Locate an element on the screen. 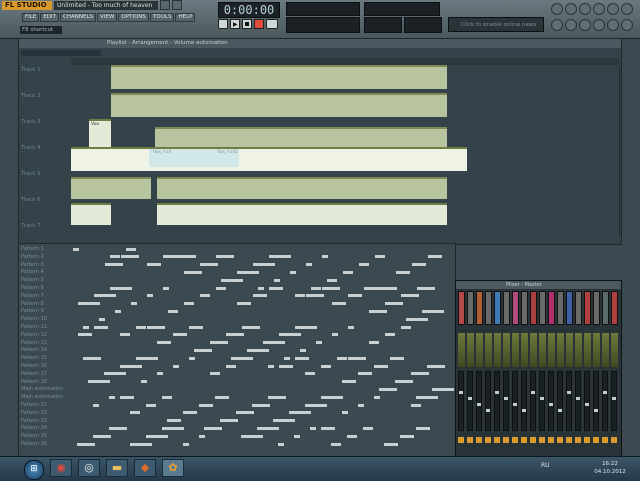 The width and height of the screenshot is (640, 481). taskbar-app-fl-studio: ✿ is located at coordinates (173, 468).